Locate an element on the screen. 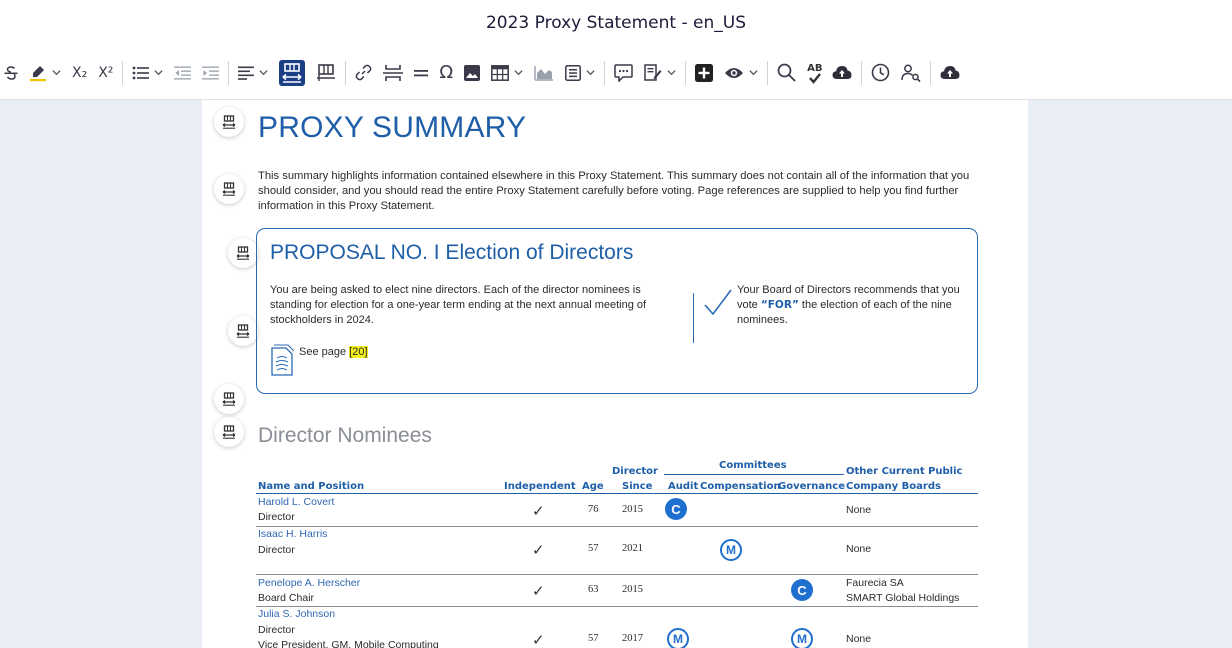  page-heading: PROXY SUMMARY is located at coordinates (392, 128).